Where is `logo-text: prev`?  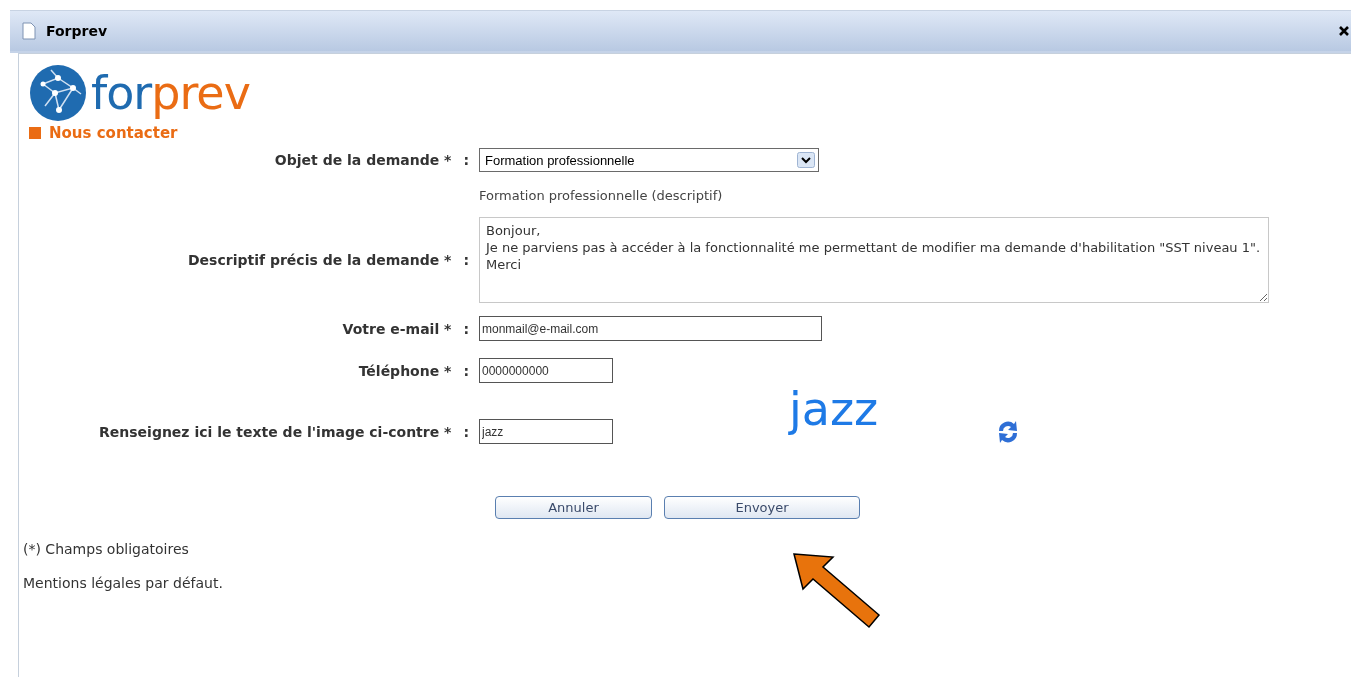
logo-text: prev is located at coordinates (200, 93).